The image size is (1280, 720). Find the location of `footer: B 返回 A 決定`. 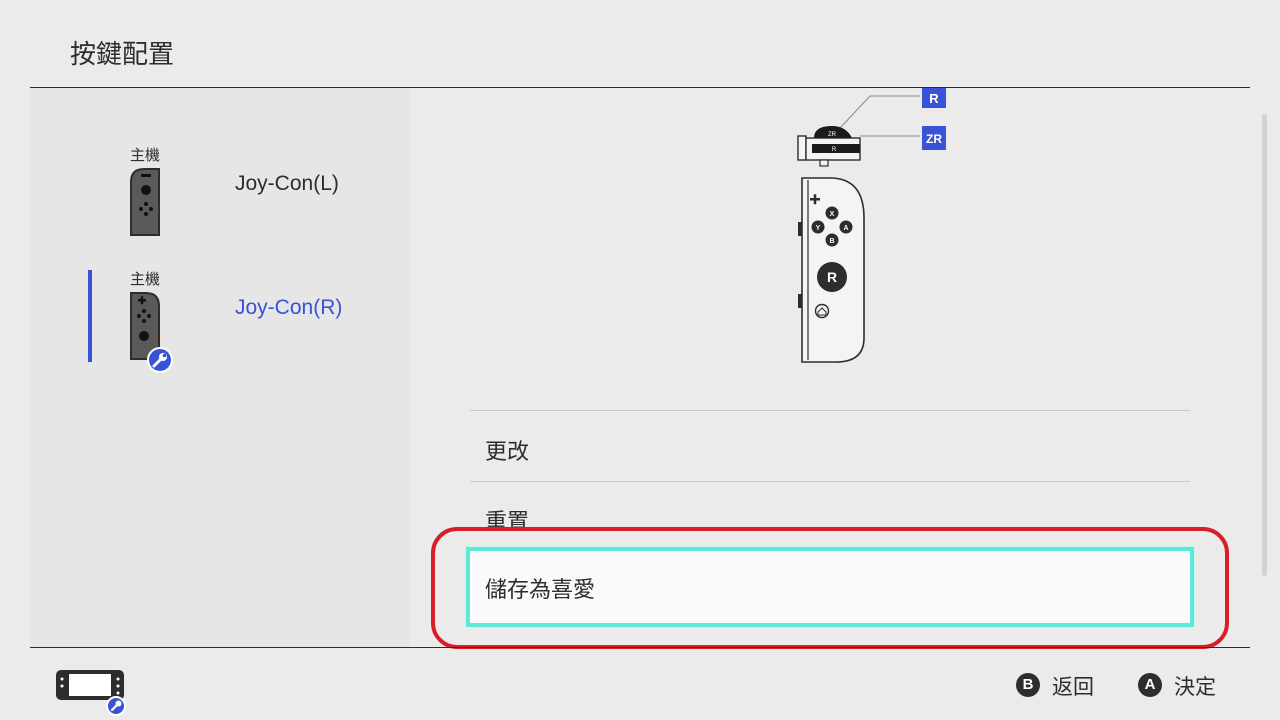

footer: B 返回 A 決定 is located at coordinates (640, 684).